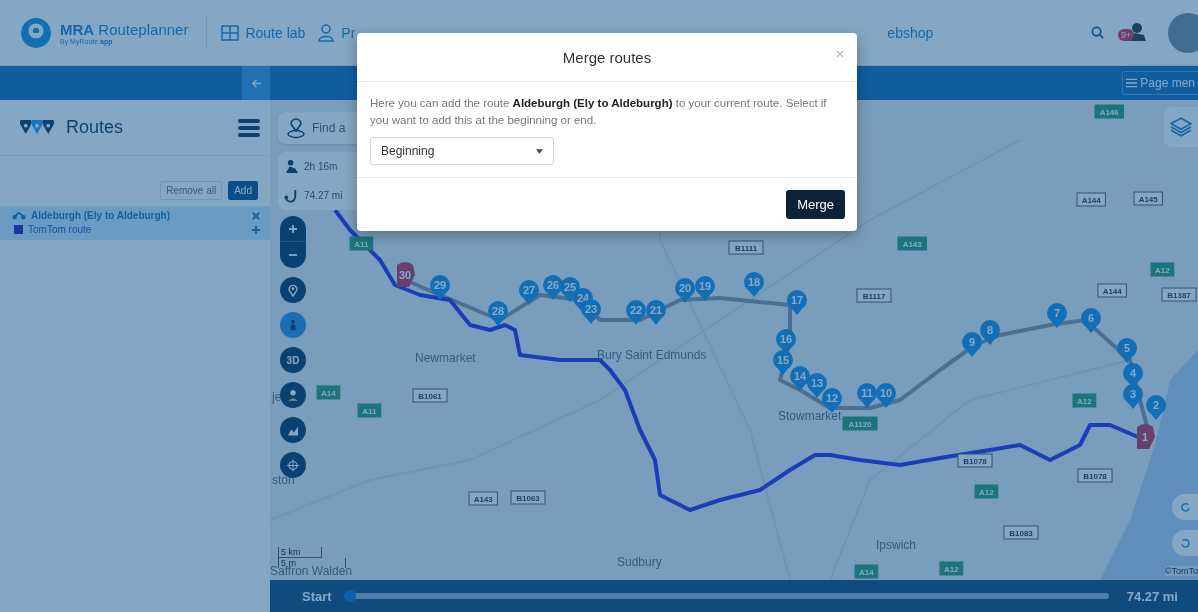 This screenshot has width=1198, height=612. What do you see at coordinates (406, 274) in the screenshot?
I see `hand-marker: 30` at bounding box center [406, 274].